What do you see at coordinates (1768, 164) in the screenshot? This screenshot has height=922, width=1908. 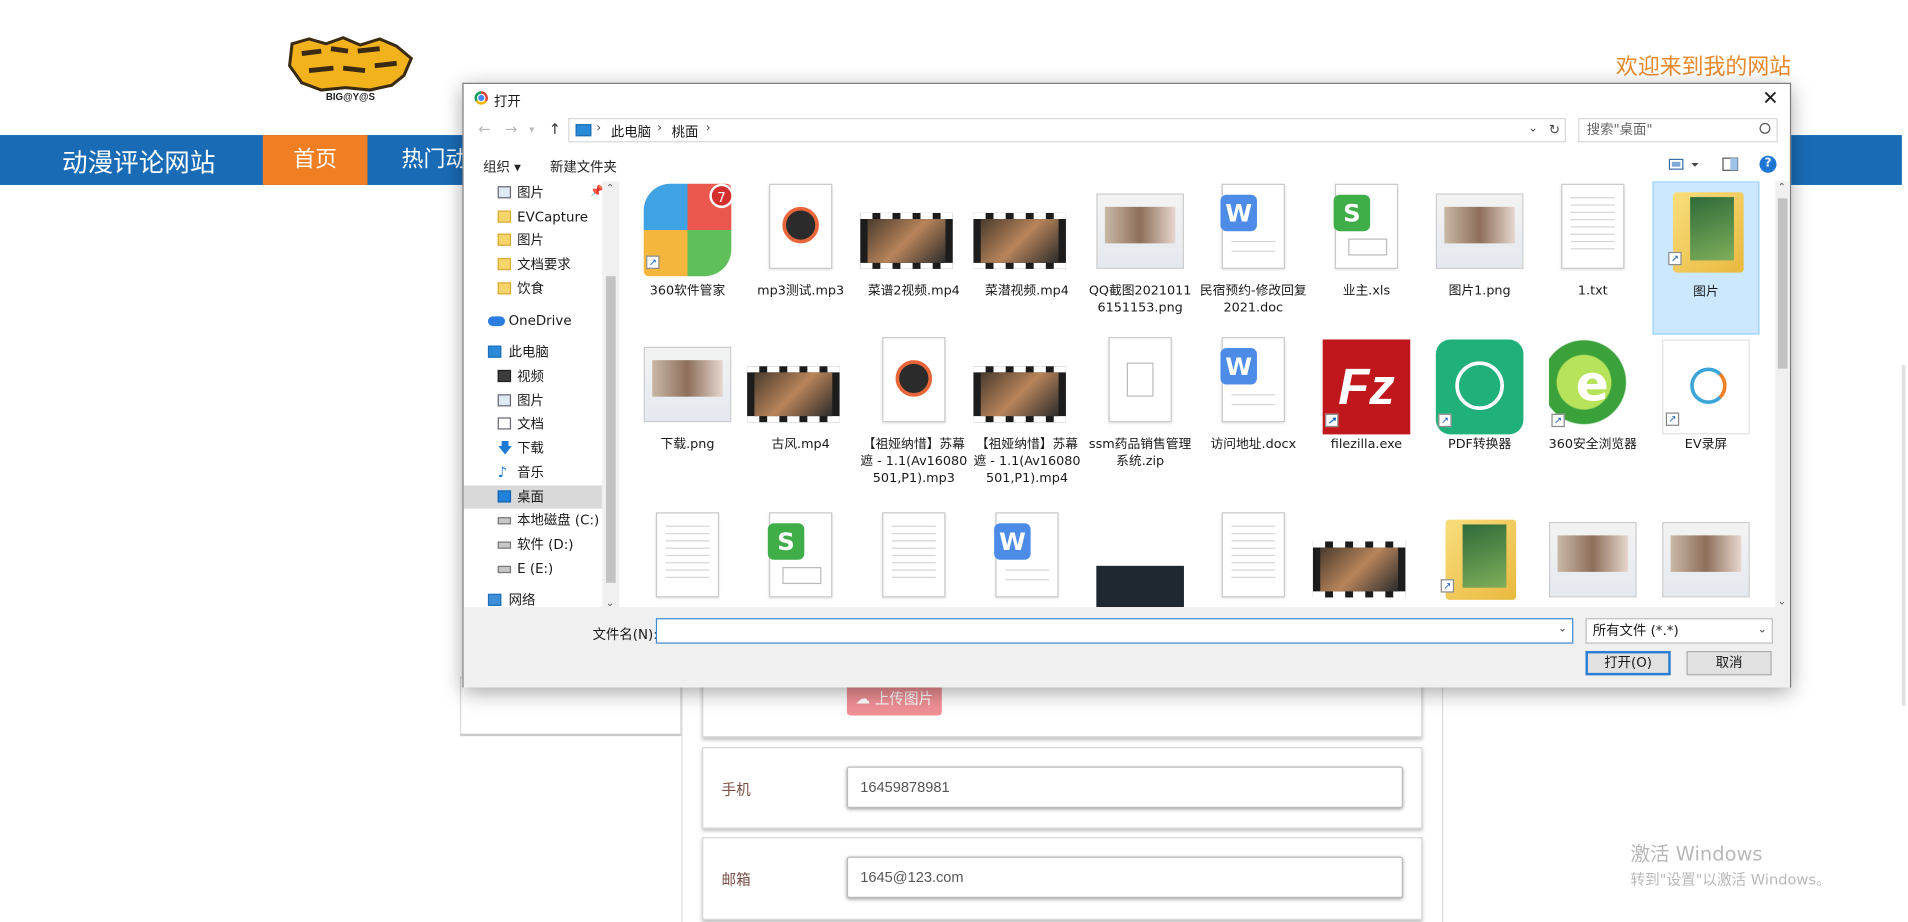 I see `help-icon: ?` at bounding box center [1768, 164].